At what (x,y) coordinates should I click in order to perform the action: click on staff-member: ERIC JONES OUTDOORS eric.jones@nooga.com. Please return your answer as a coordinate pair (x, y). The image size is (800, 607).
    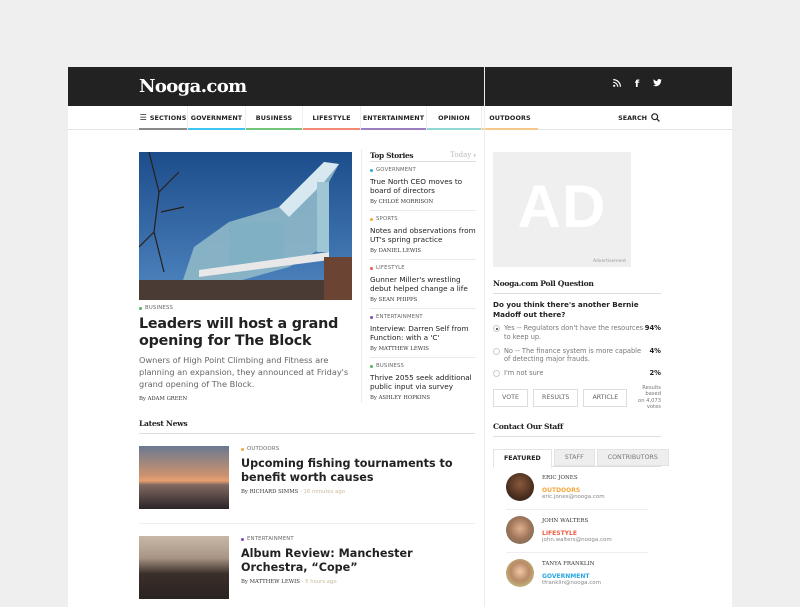
    Looking at the image, I should click on (577, 488).